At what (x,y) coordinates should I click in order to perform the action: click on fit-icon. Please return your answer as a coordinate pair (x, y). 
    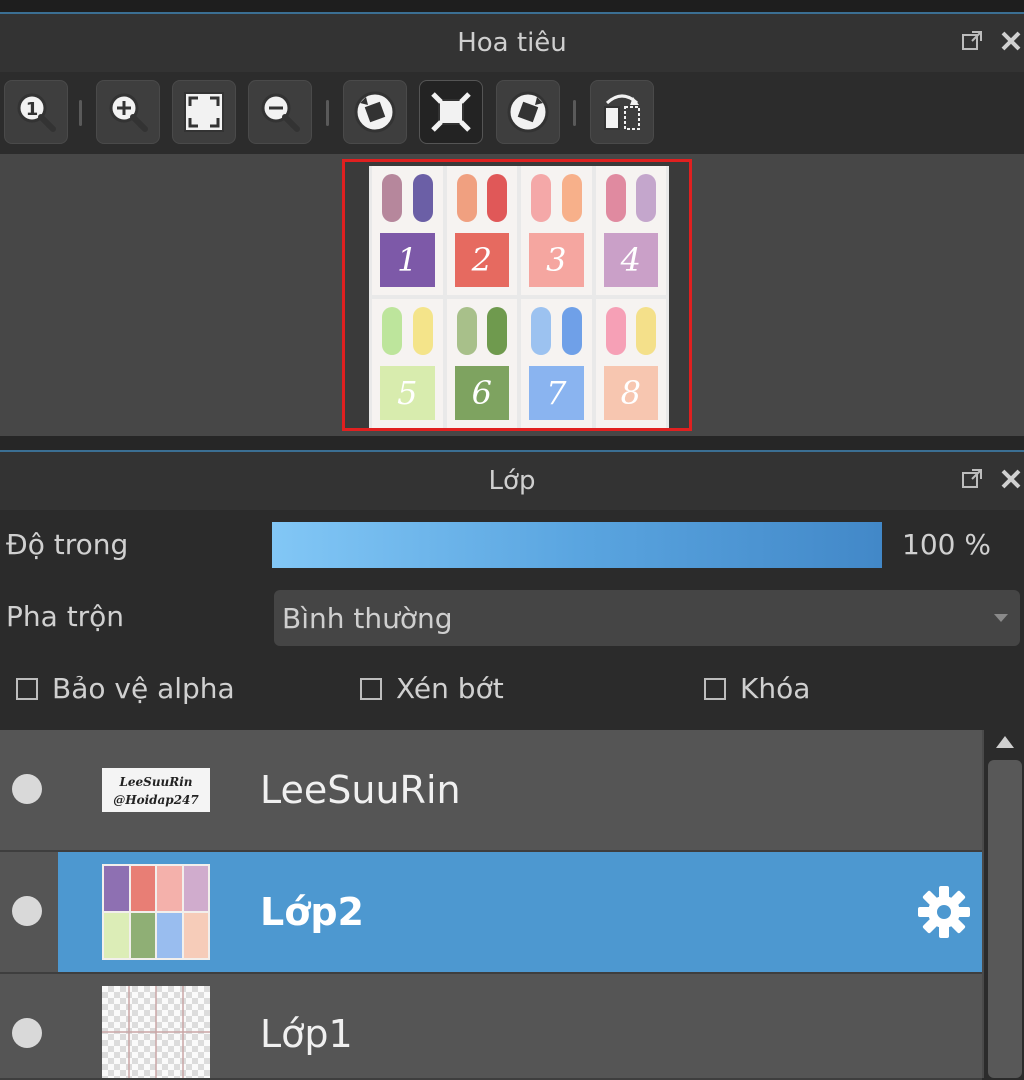
    Looking at the image, I should click on (204, 112).